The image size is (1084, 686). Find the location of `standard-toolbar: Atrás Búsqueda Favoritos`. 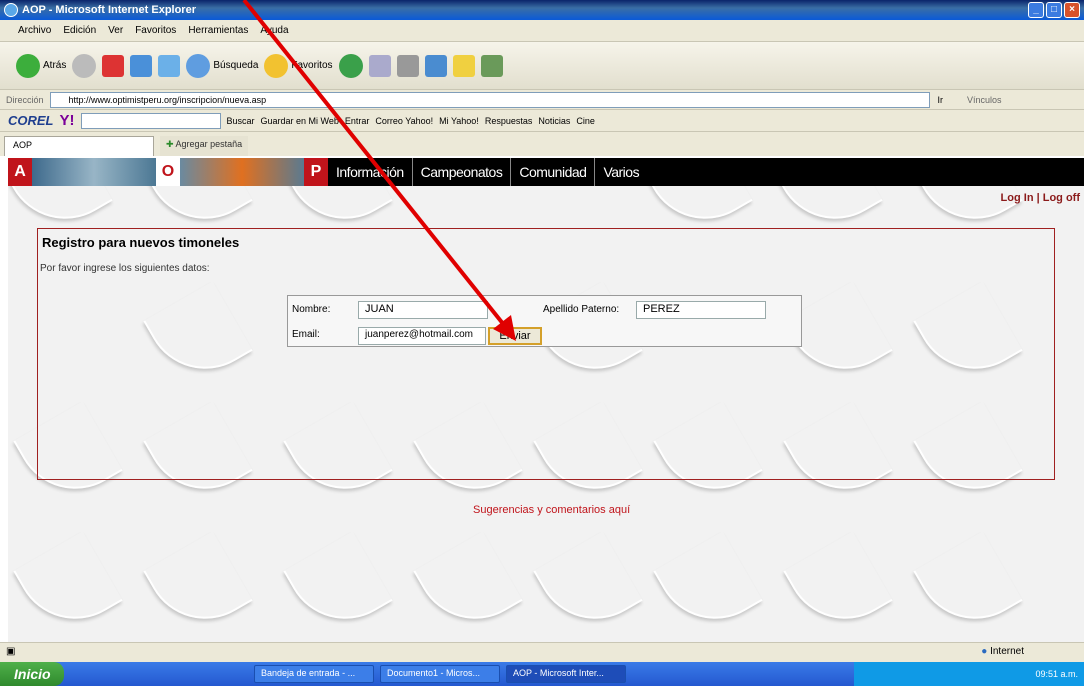

standard-toolbar: Atrás Búsqueda Favoritos is located at coordinates (542, 66).